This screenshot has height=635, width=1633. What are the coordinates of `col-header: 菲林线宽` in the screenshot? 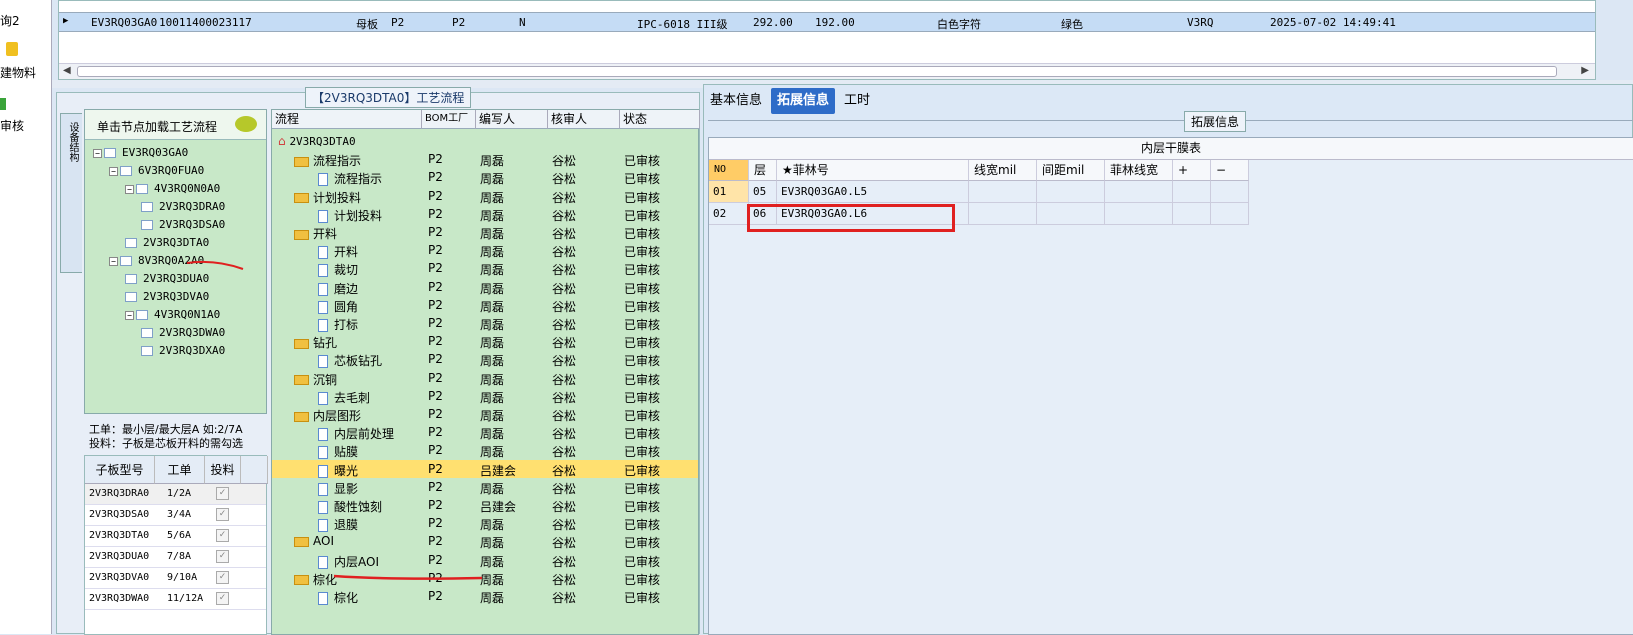 It's located at (1139, 170).